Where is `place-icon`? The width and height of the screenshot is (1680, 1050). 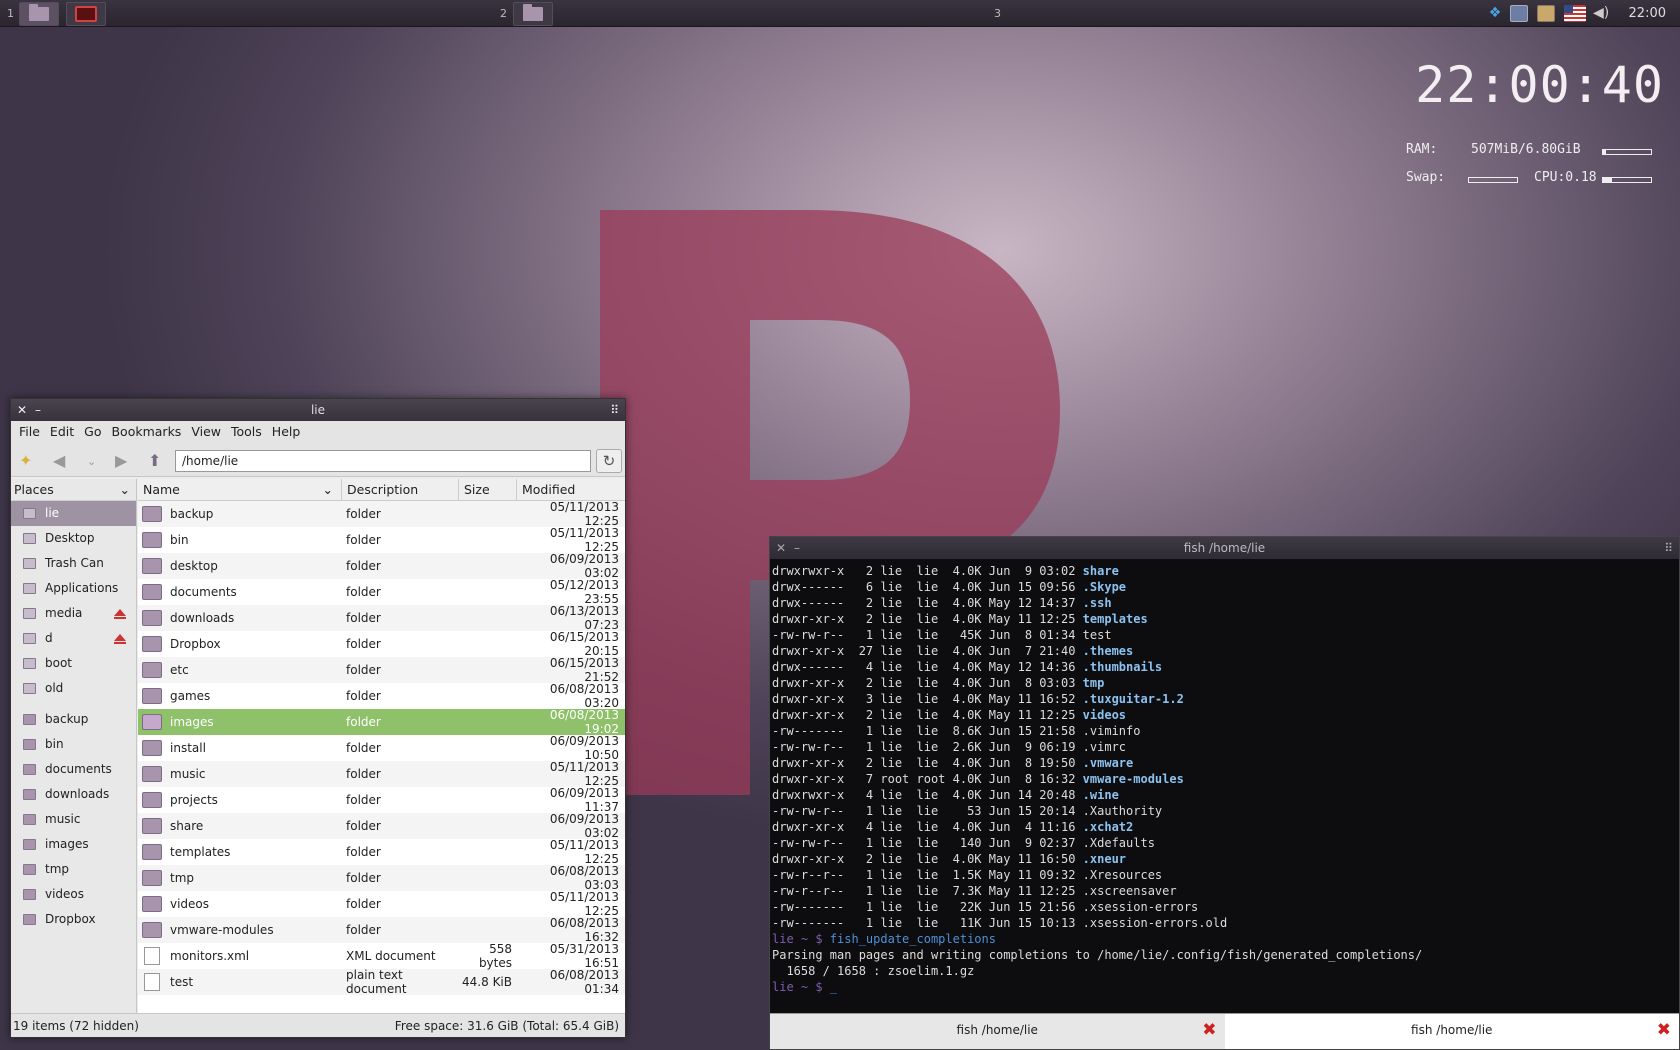 place-icon is located at coordinates (29, 613).